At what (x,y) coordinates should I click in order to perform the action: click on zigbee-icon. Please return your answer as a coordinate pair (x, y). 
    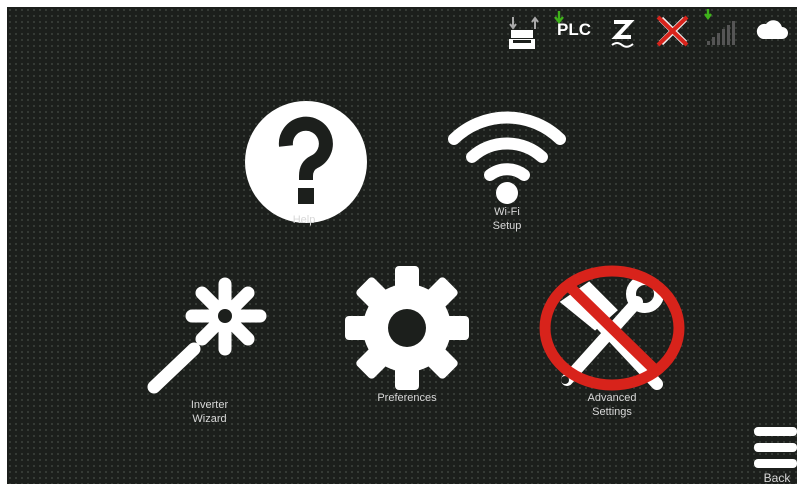
    Looking at the image, I should click on (623, 34).